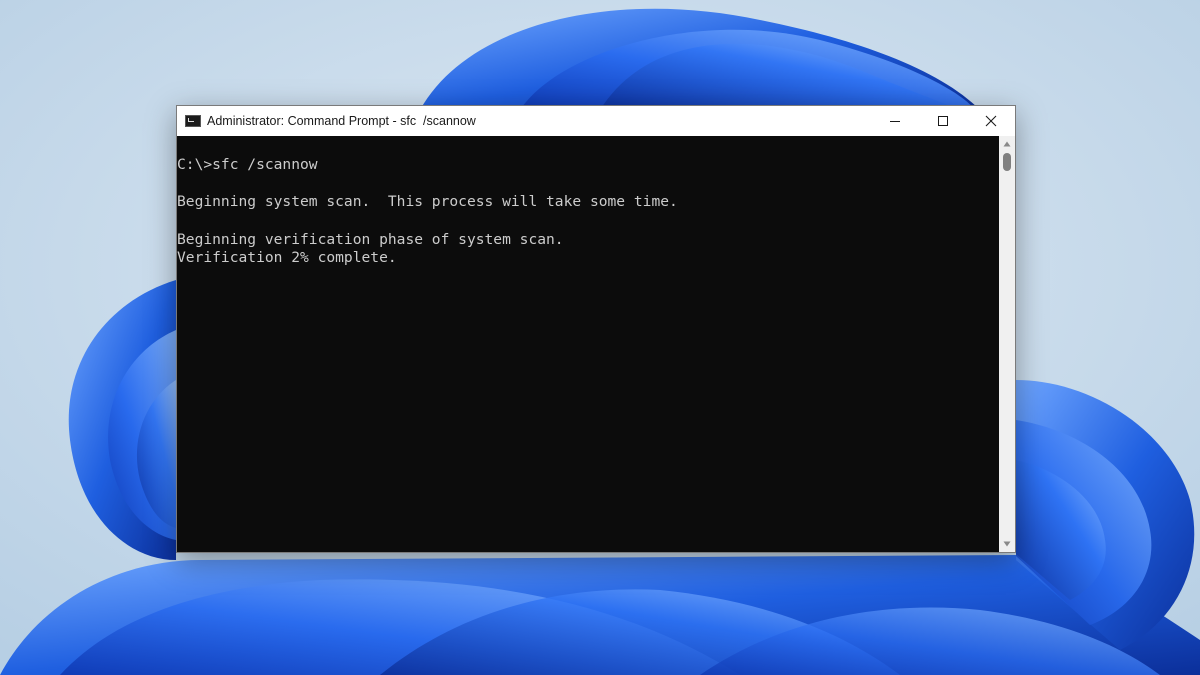 This screenshot has height=675, width=1200. I want to click on maximize-icon, so click(943, 121).